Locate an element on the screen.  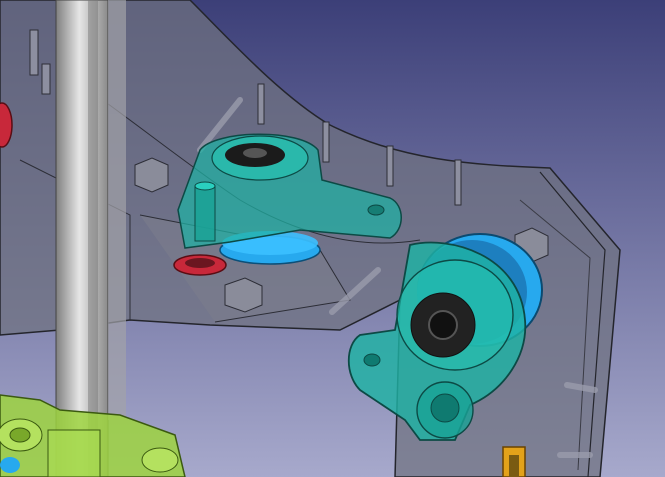
smooth-rod-icon is located at coordinates (90, 238).